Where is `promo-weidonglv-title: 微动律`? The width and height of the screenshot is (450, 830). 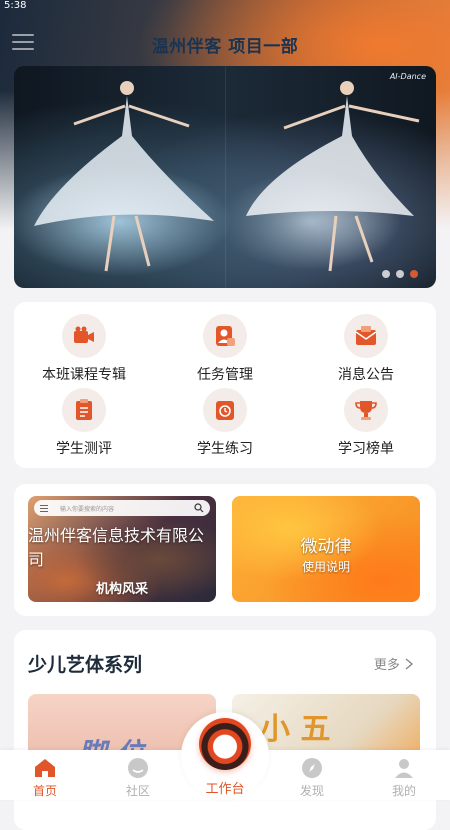
promo-weidonglv-title: 微动律 is located at coordinates (326, 547).